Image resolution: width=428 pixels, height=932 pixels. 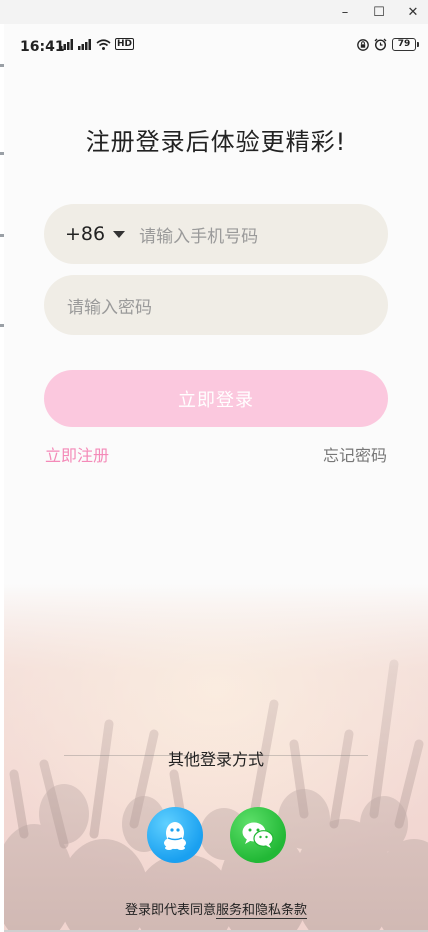 I want to click on other-login-label: 其他登录方式, so click(x=216, y=758).